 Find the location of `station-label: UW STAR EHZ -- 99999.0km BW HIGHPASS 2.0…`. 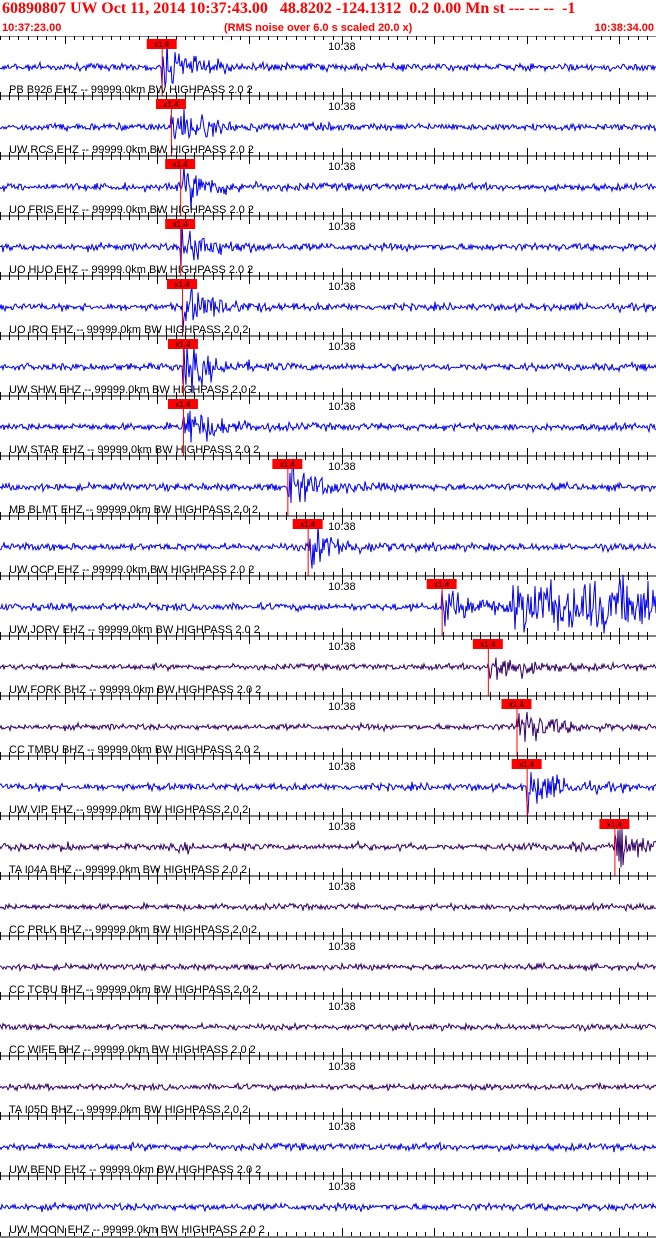

station-label: UW STAR EHZ -- 99999.0km BW HIGHPASS 2.0… is located at coordinates (134, 450).